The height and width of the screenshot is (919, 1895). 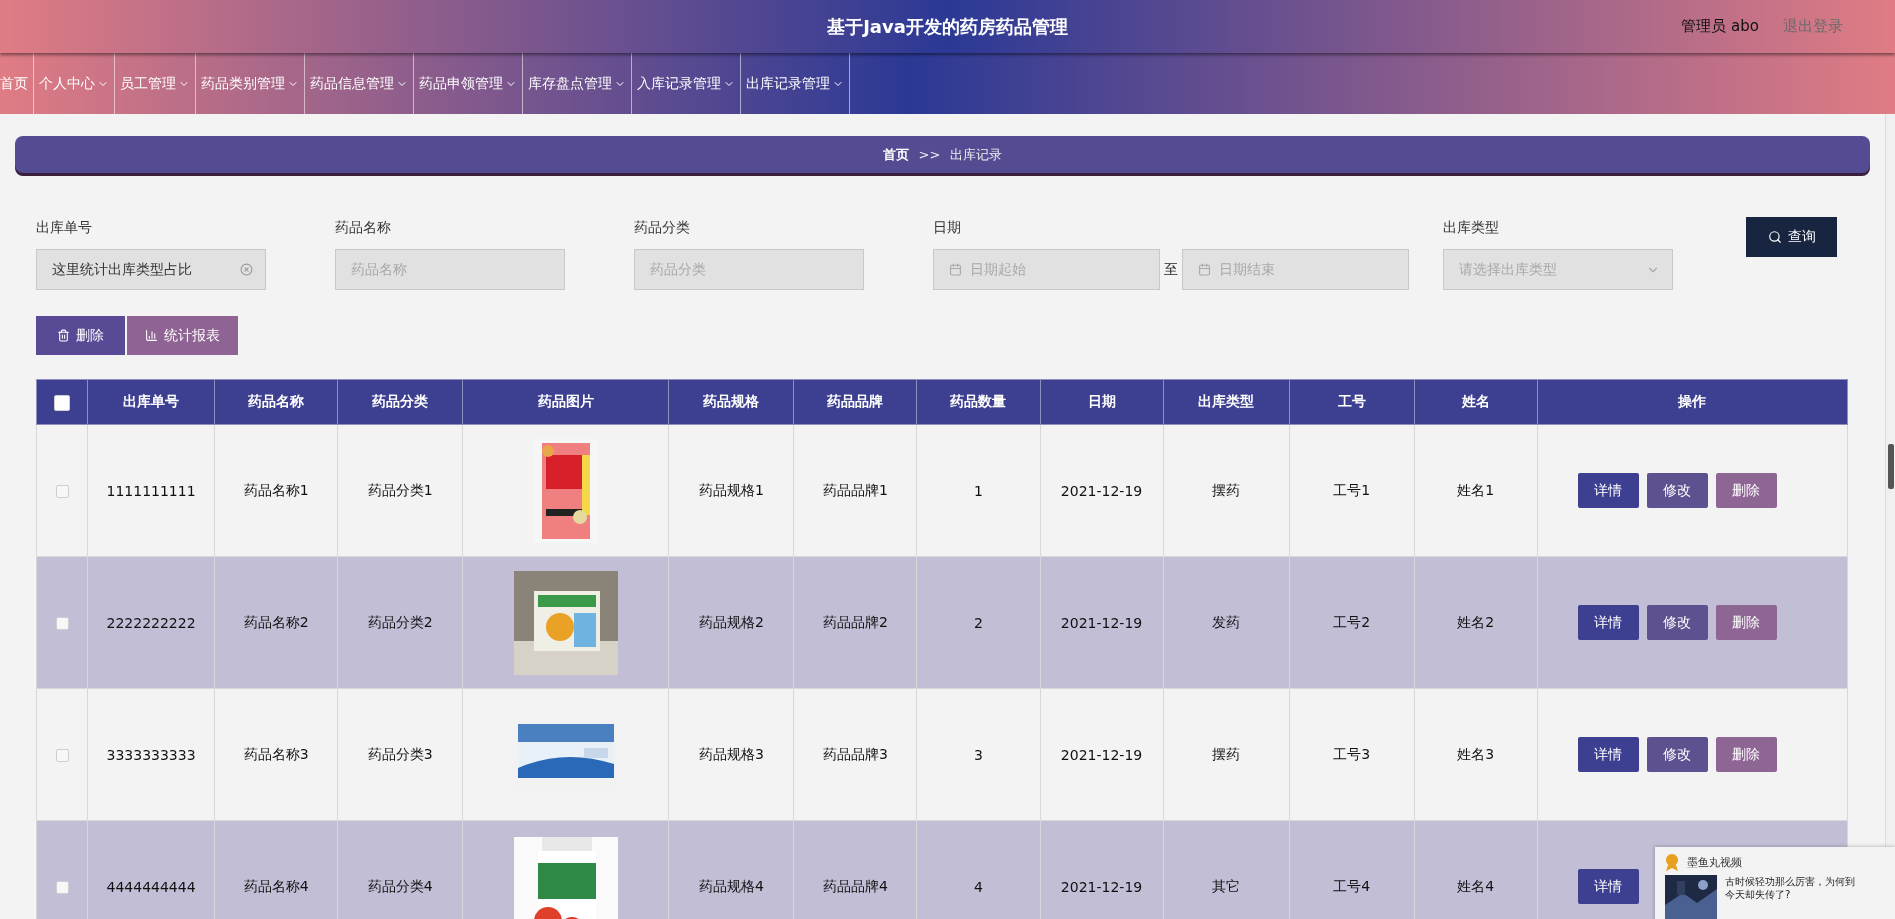 What do you see at coordinates (855, 869) in the screenshot?
I see `table-cell: 药品品牌4` at bounding box center [855, 869].